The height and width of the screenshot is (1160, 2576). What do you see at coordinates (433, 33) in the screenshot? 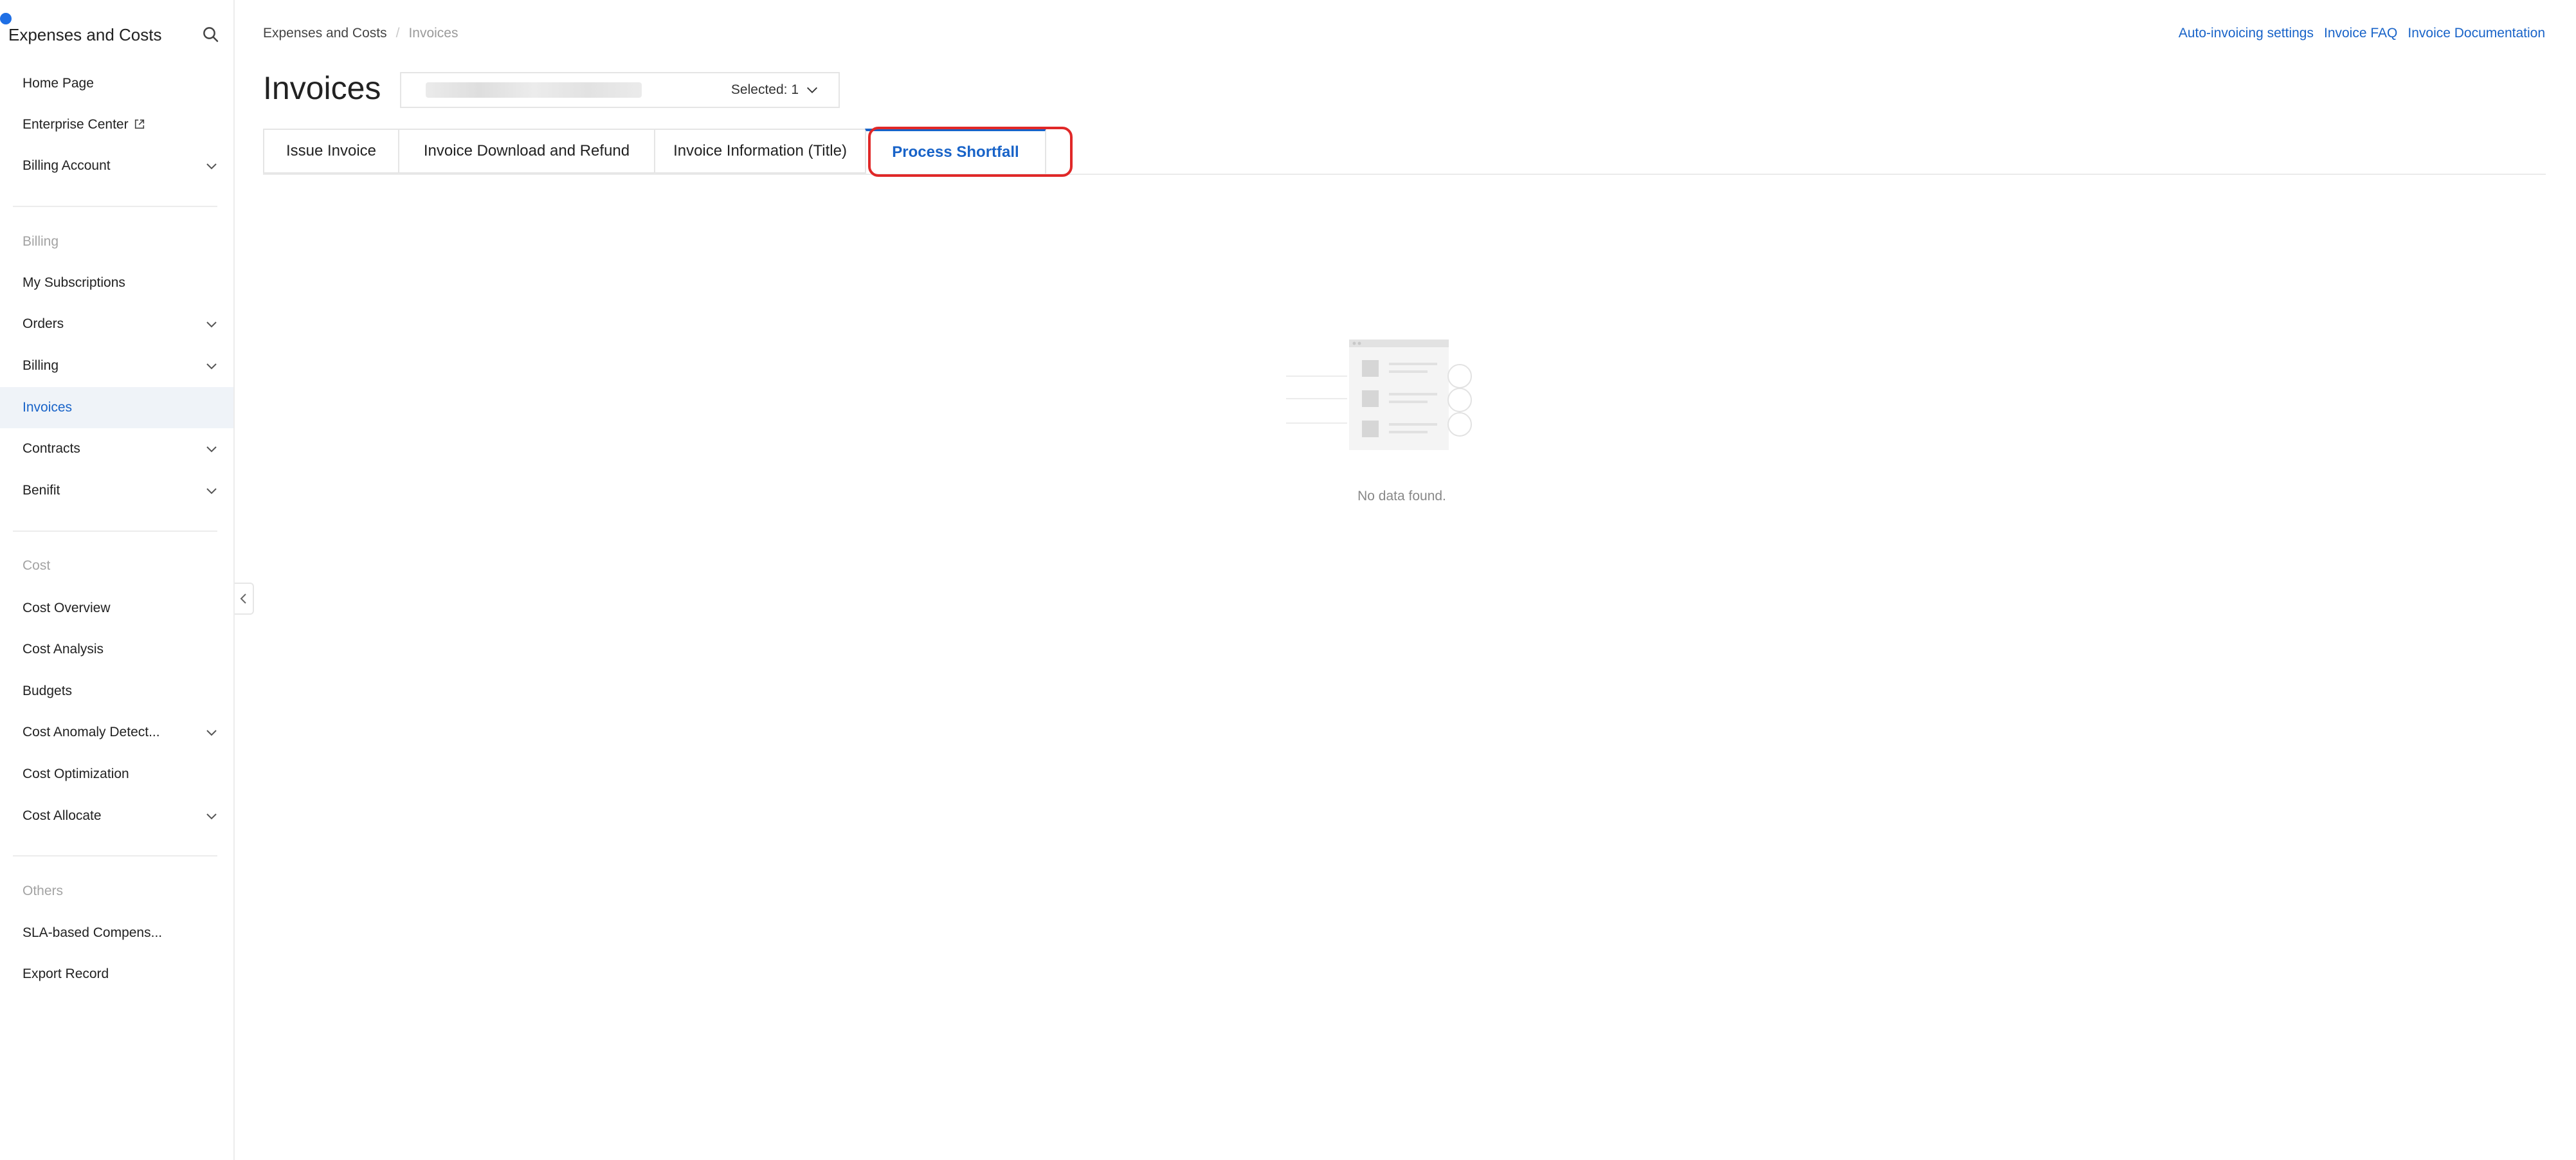
I see `breadcrumb-current: Invoices` at bounding box center [433, 33].